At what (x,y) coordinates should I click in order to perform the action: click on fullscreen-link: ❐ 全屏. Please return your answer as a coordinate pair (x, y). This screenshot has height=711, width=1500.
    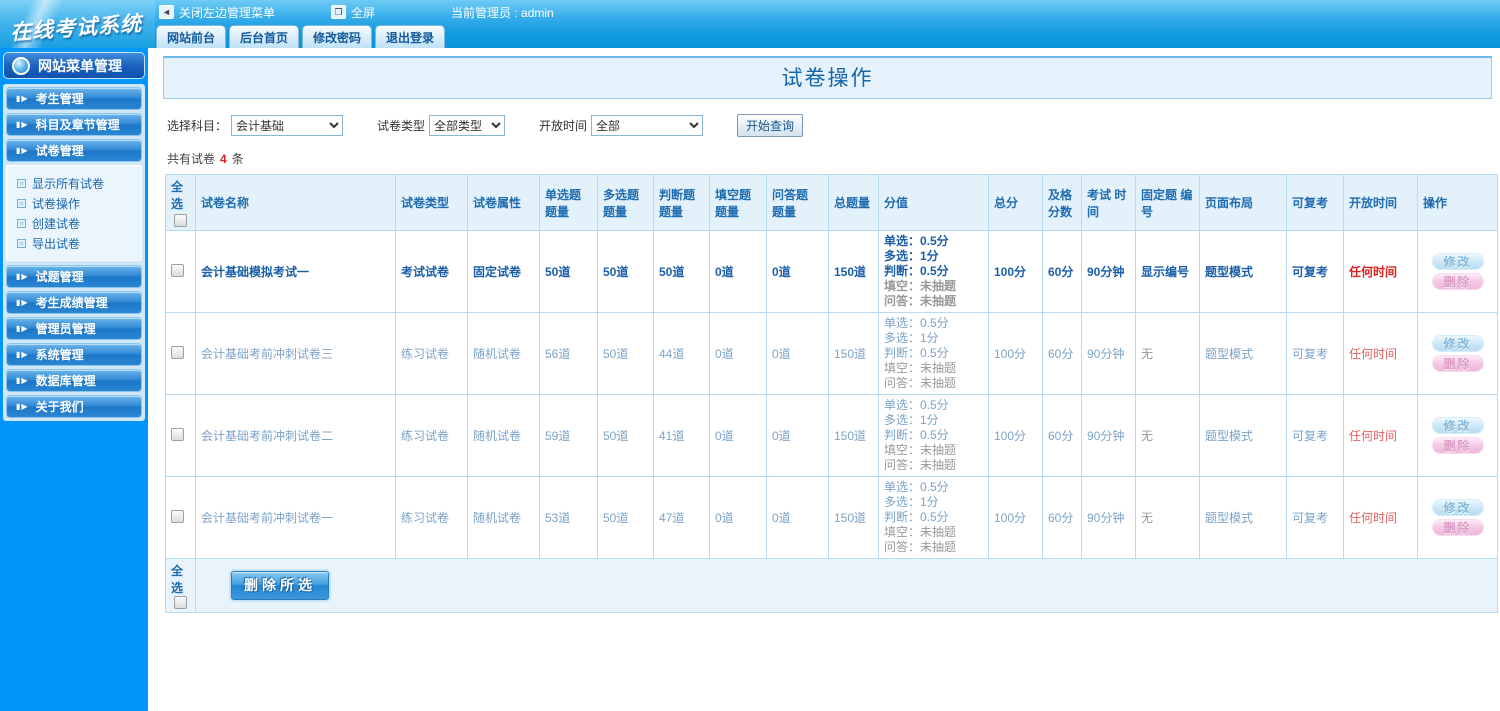
    Looking at the image, I should click on (353, 12).